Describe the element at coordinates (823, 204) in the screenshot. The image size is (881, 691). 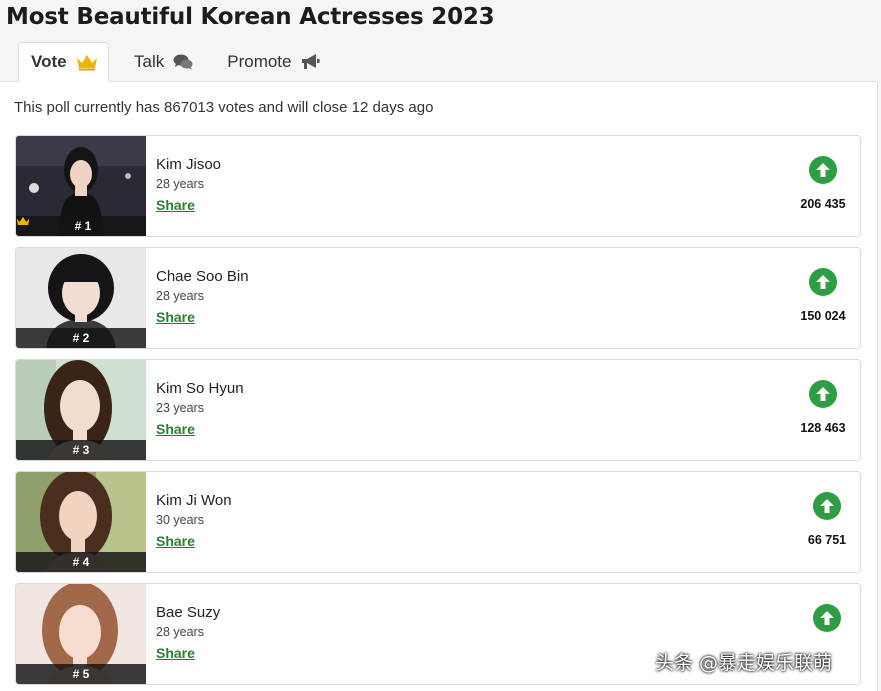
I see `vote-count: 206 435` at that location.